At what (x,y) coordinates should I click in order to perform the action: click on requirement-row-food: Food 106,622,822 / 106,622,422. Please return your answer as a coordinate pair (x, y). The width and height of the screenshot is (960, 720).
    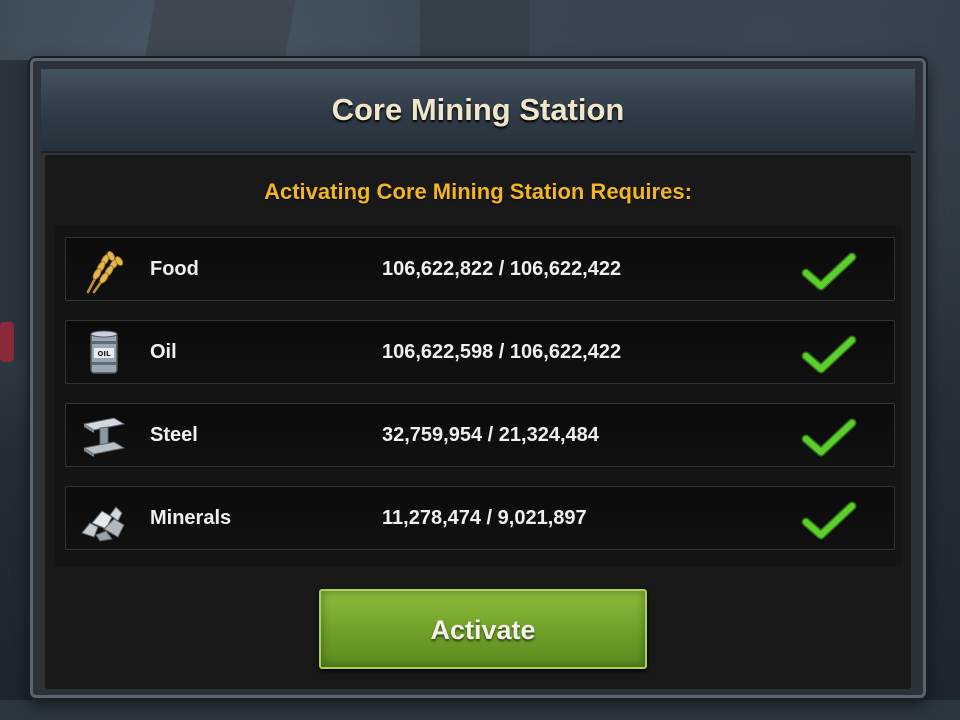
    Looking at the image, I should click on (480, 269).